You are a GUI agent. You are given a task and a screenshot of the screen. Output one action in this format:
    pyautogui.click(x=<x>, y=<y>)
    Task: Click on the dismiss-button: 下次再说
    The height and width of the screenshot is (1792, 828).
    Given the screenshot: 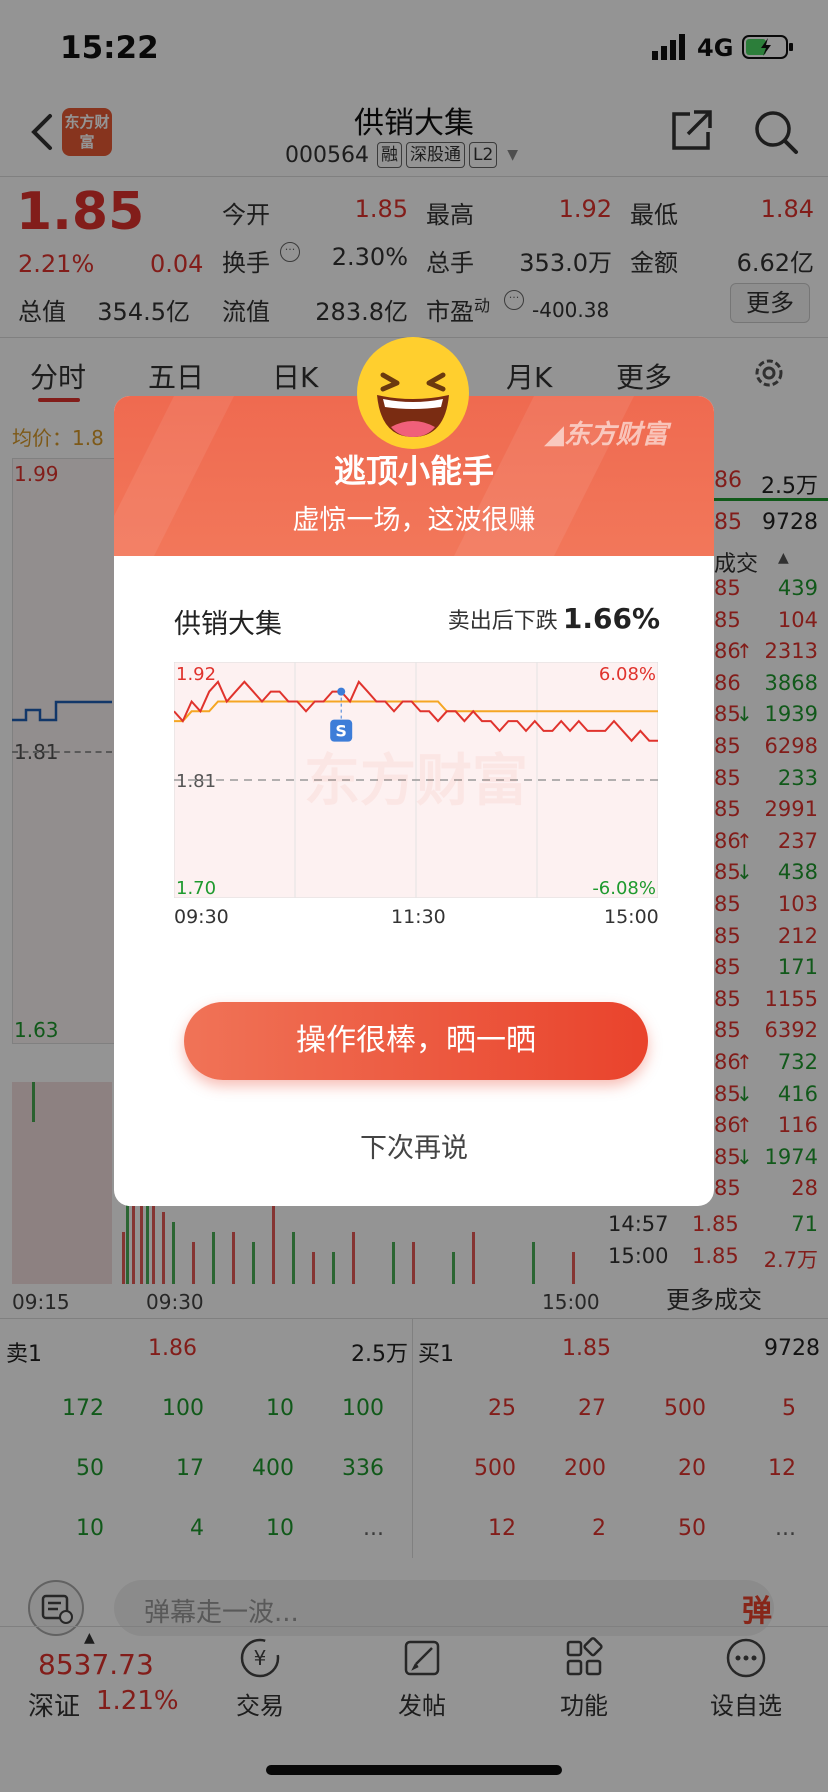 What is the action you would take?
    pyautogui.click(x=414, y=1145)
    